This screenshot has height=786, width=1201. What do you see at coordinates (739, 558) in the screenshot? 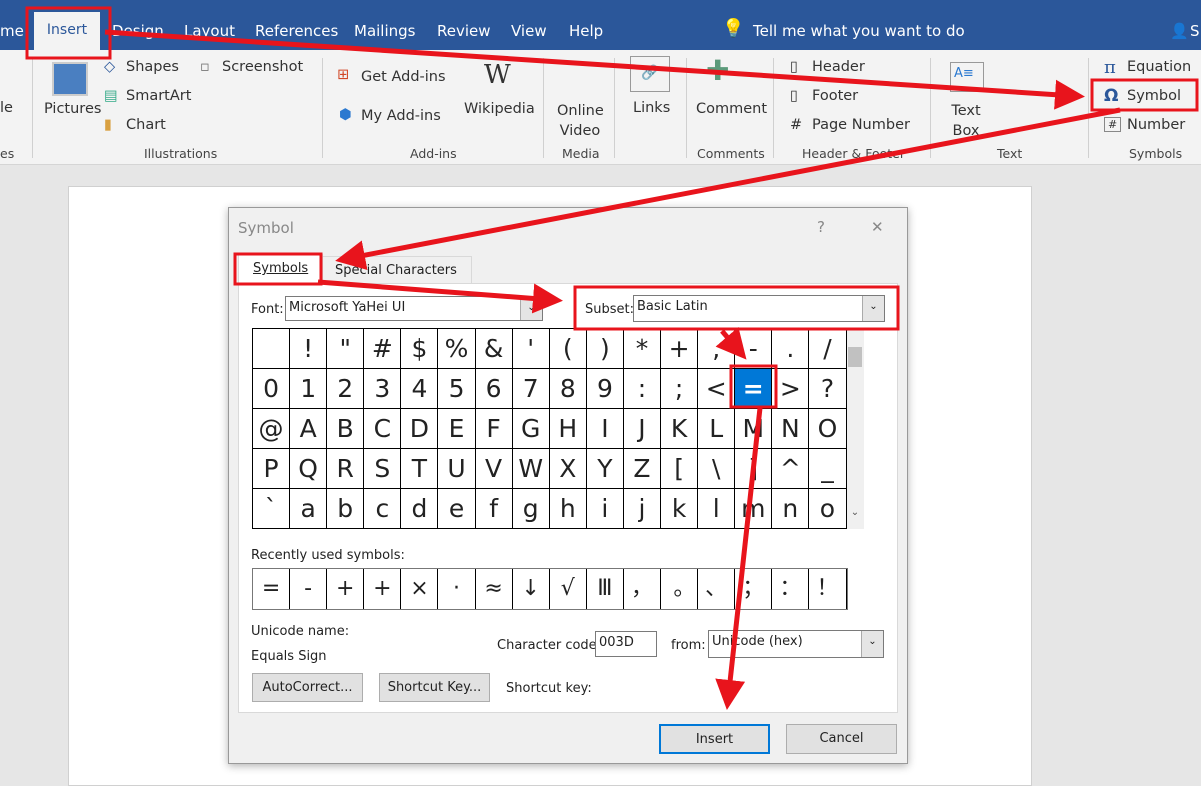
I see `arrow-cell-to-insert` at bounding box center [739, 558].